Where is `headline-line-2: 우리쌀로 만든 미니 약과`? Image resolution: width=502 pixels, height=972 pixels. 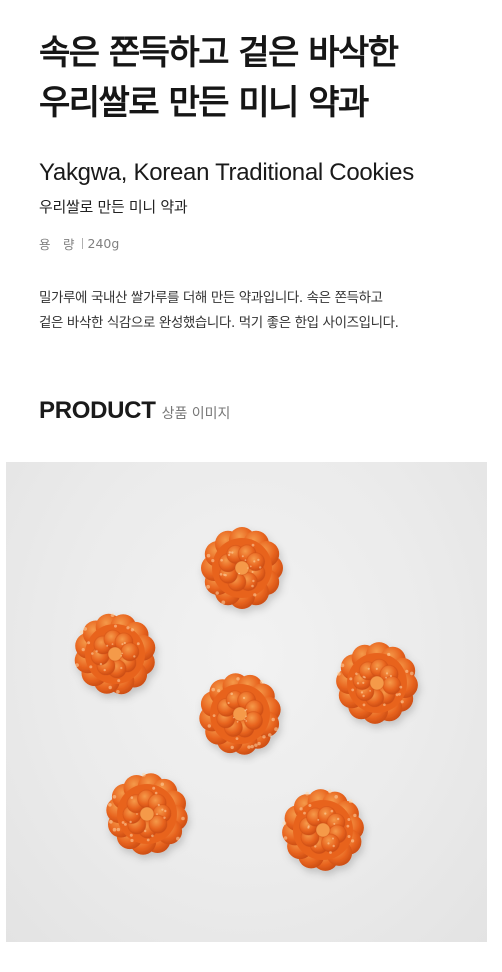 headline-line-2: 우리쌀로 만든 미니 약과 is located at coordinates (204, 103).